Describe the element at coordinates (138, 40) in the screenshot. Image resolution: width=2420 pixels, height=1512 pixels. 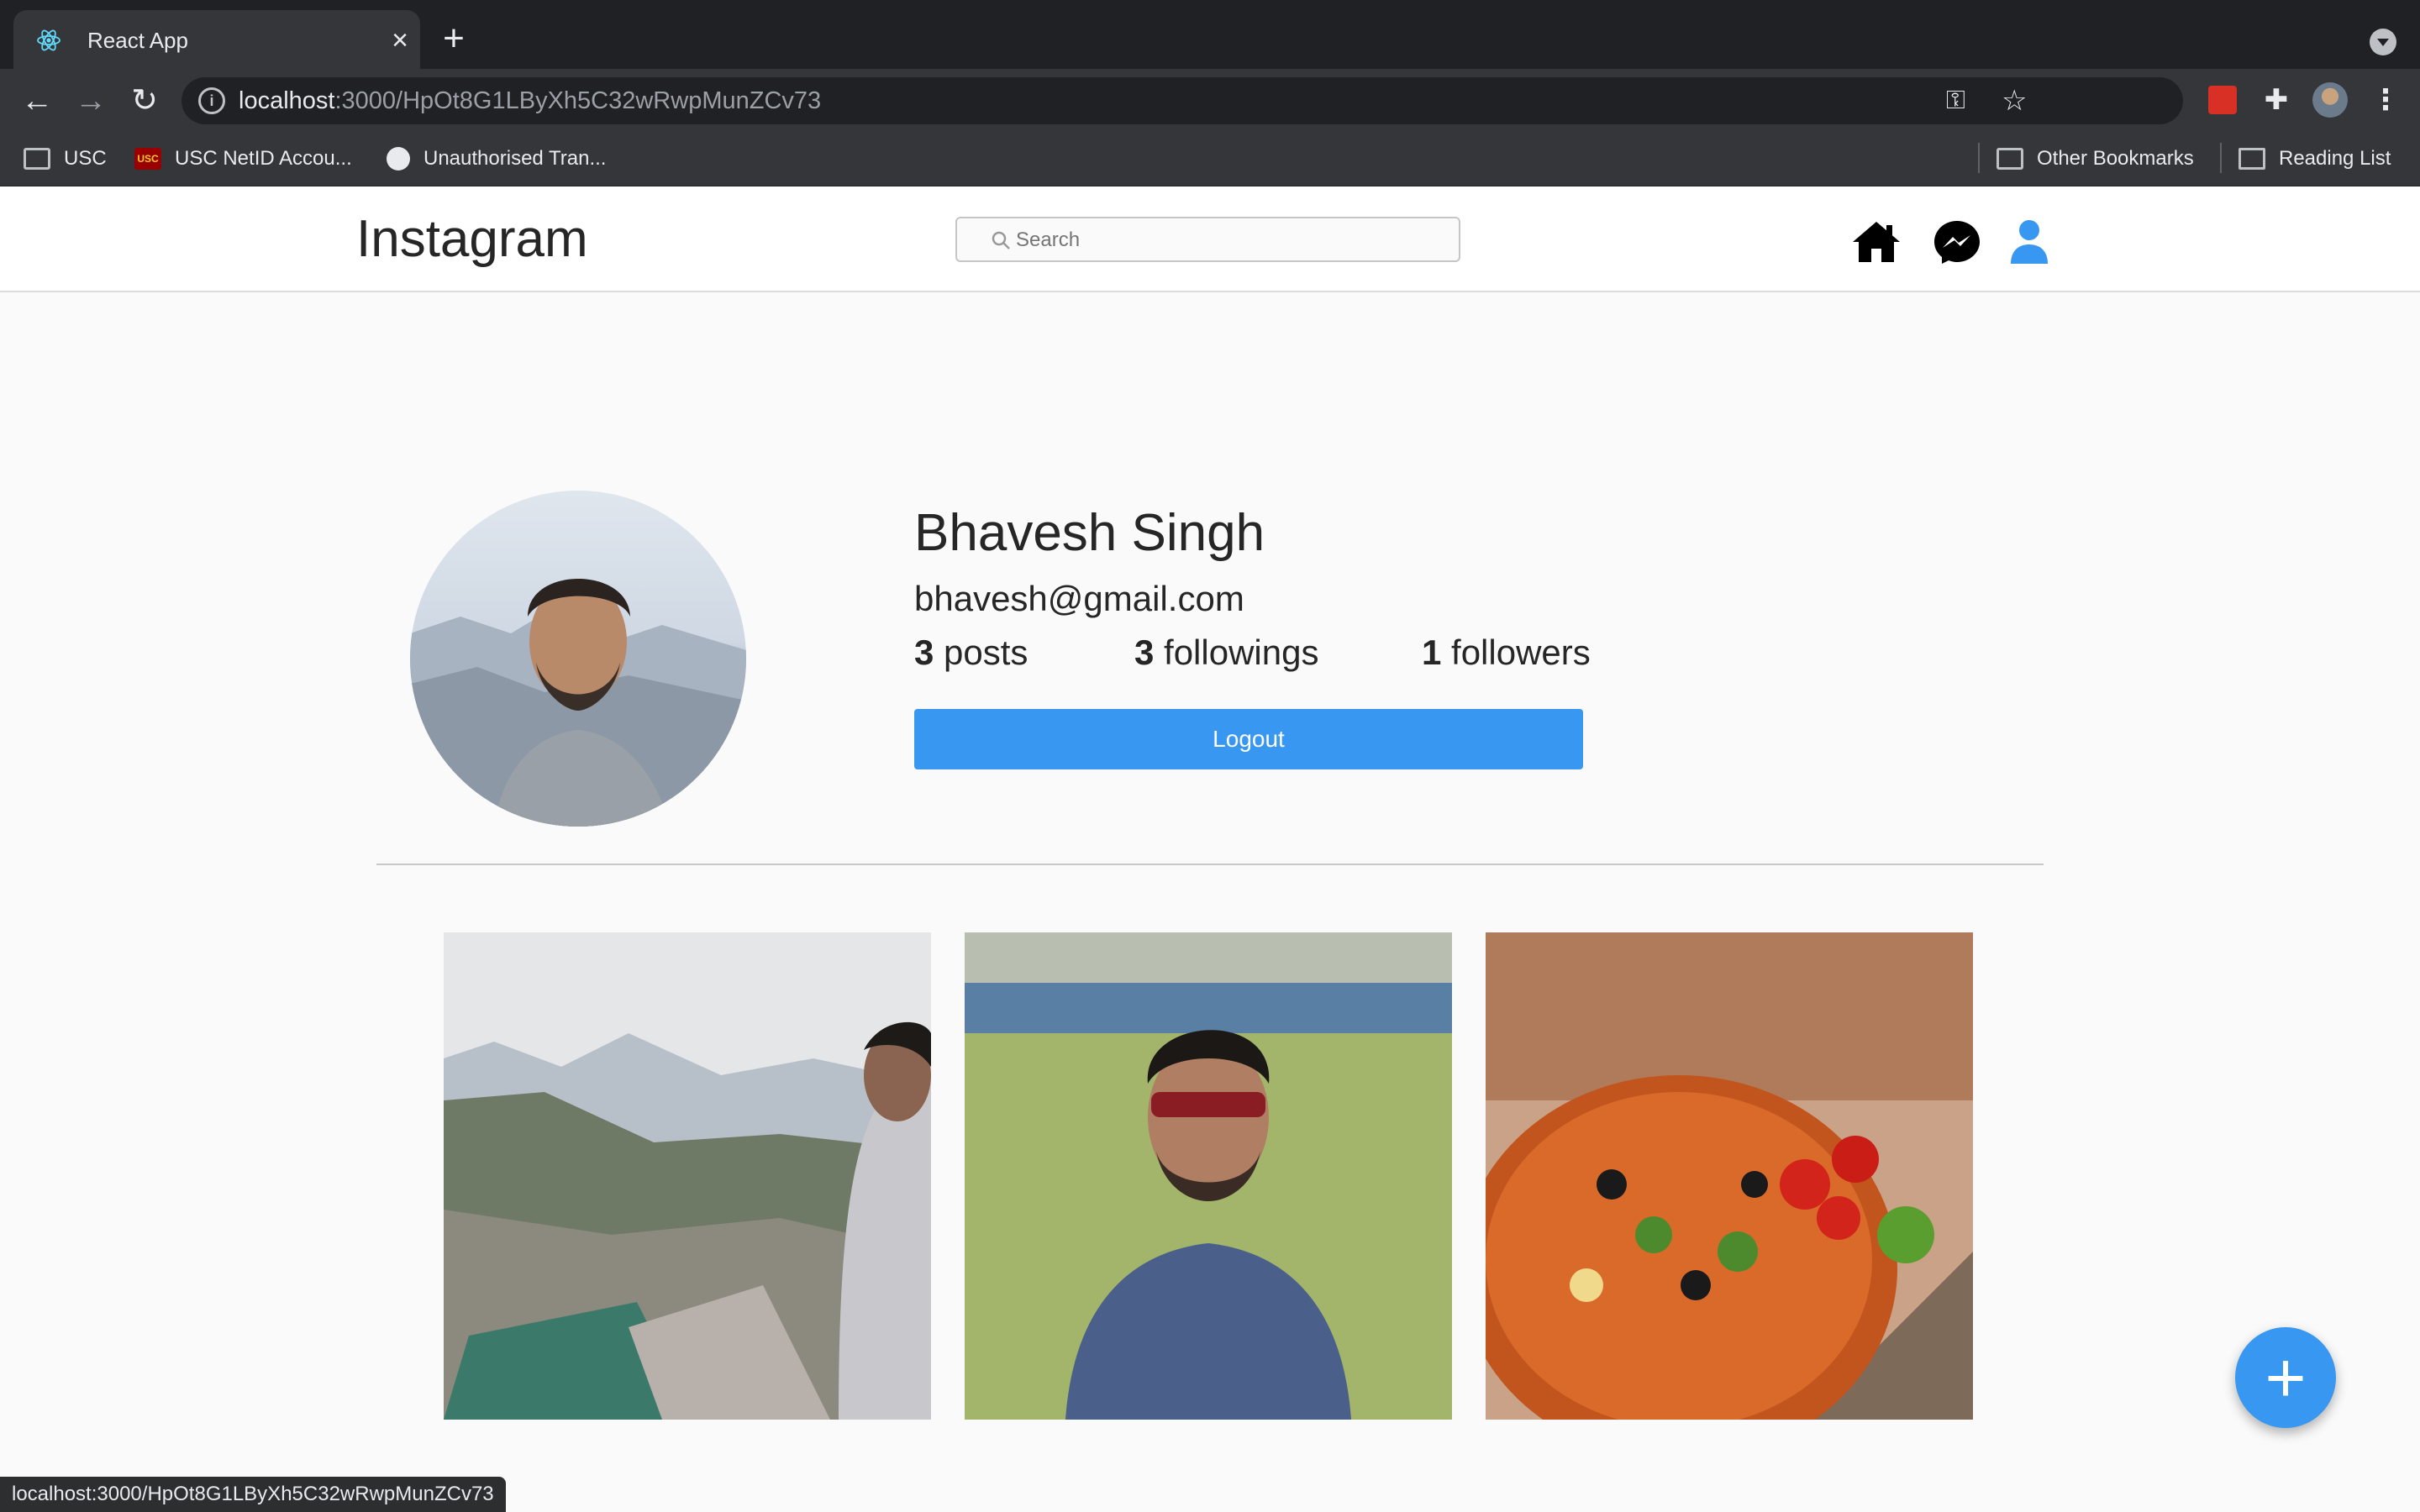
I see `tab-title: React App` at that location.